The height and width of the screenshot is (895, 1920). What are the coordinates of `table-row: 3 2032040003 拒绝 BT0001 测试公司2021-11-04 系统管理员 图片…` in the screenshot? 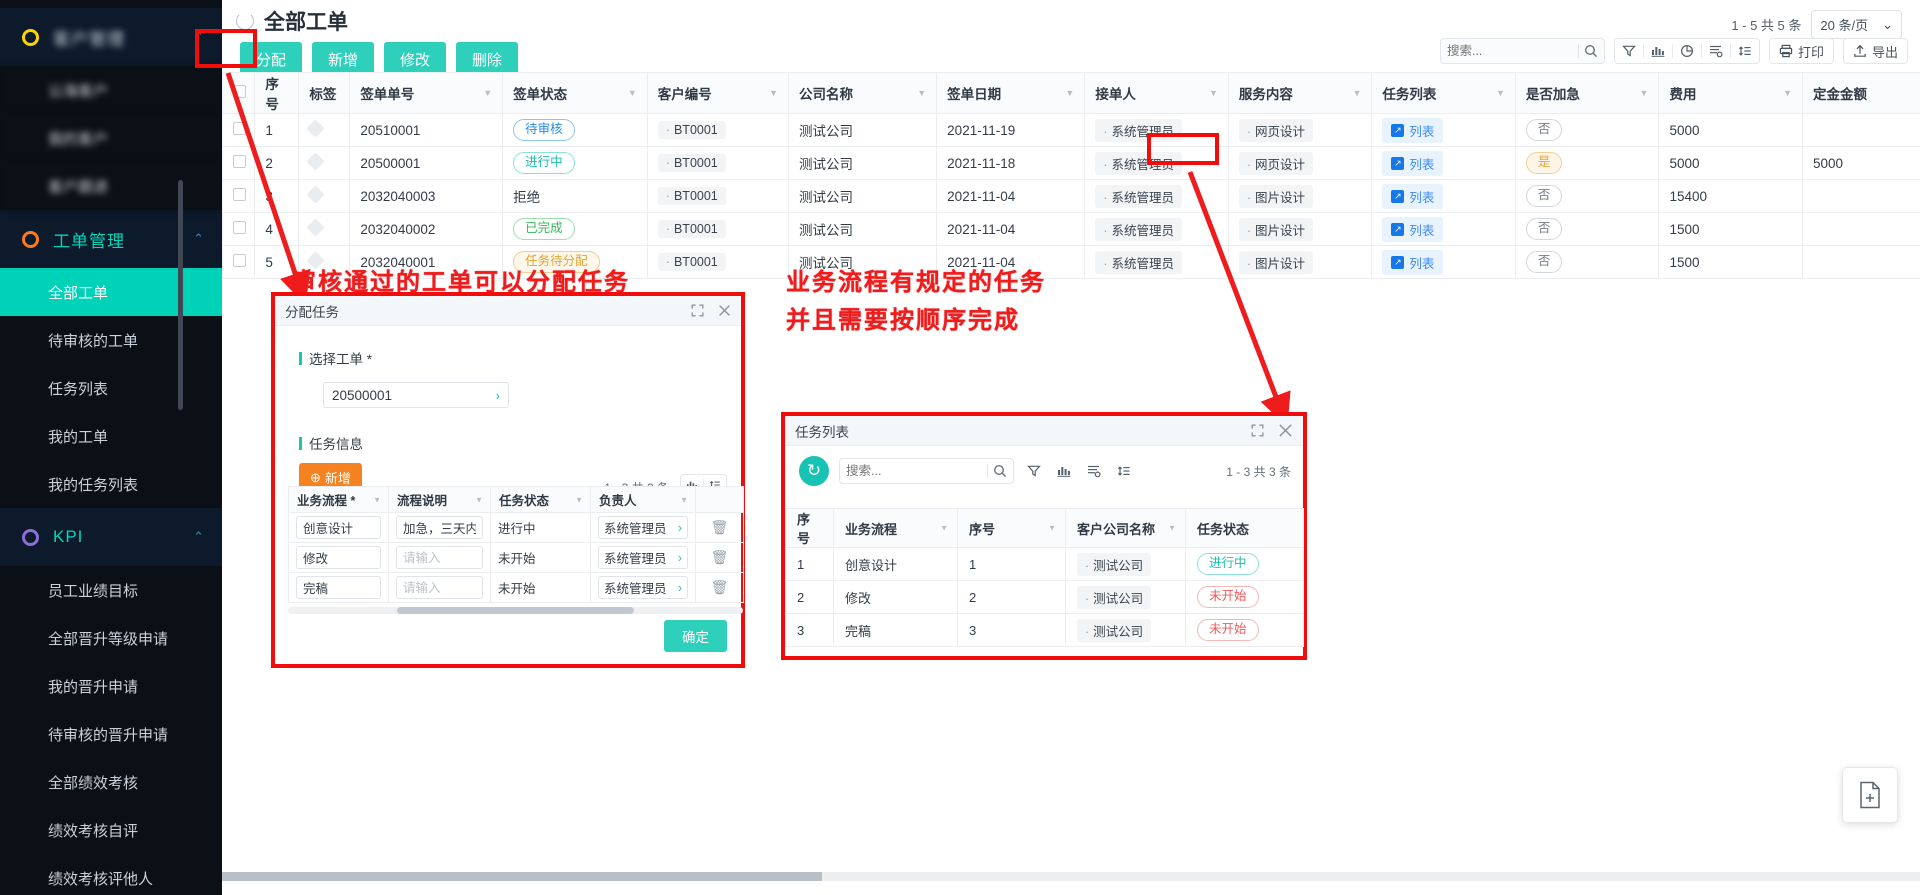 It's located at (1070, 196).